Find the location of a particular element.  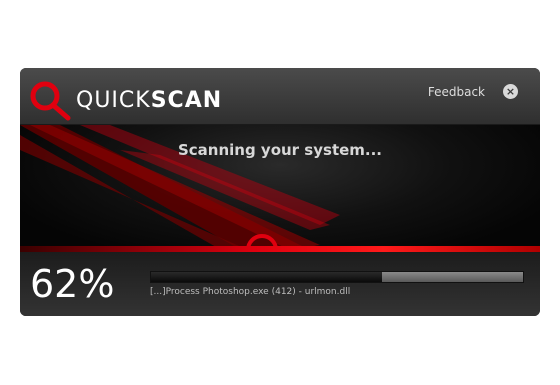

brand-bold: SCAN is located at coordinates (186, 100).